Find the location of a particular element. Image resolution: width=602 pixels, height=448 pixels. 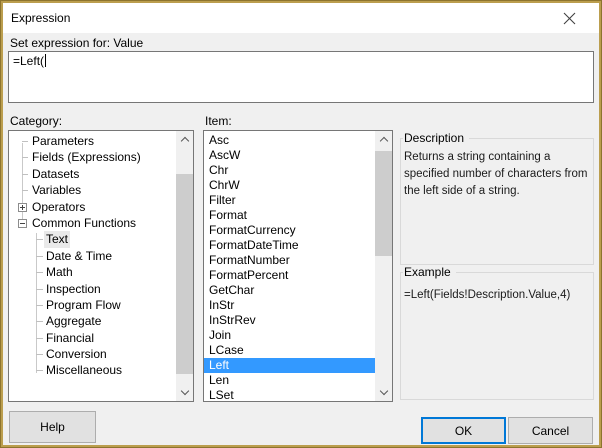

help-button: Help is located at coordinates (52, 427).